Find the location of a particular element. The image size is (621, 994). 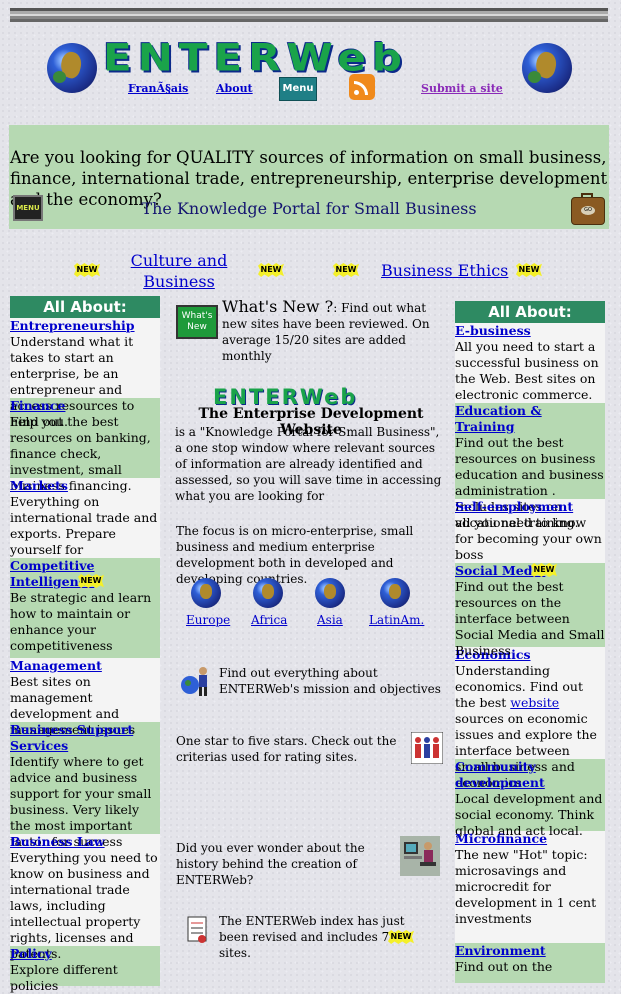

region-africa-link: Africa is located at coordinates (269, 620).